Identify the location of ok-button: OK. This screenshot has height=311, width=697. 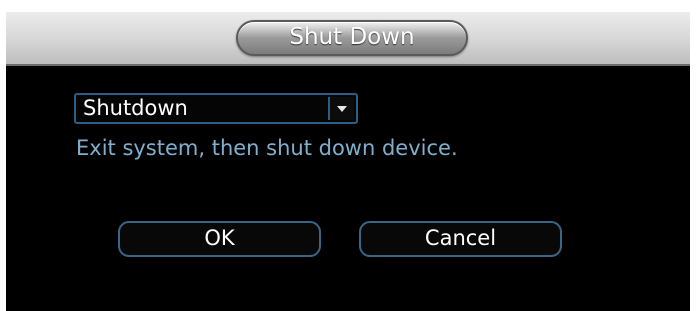
(219, 239).